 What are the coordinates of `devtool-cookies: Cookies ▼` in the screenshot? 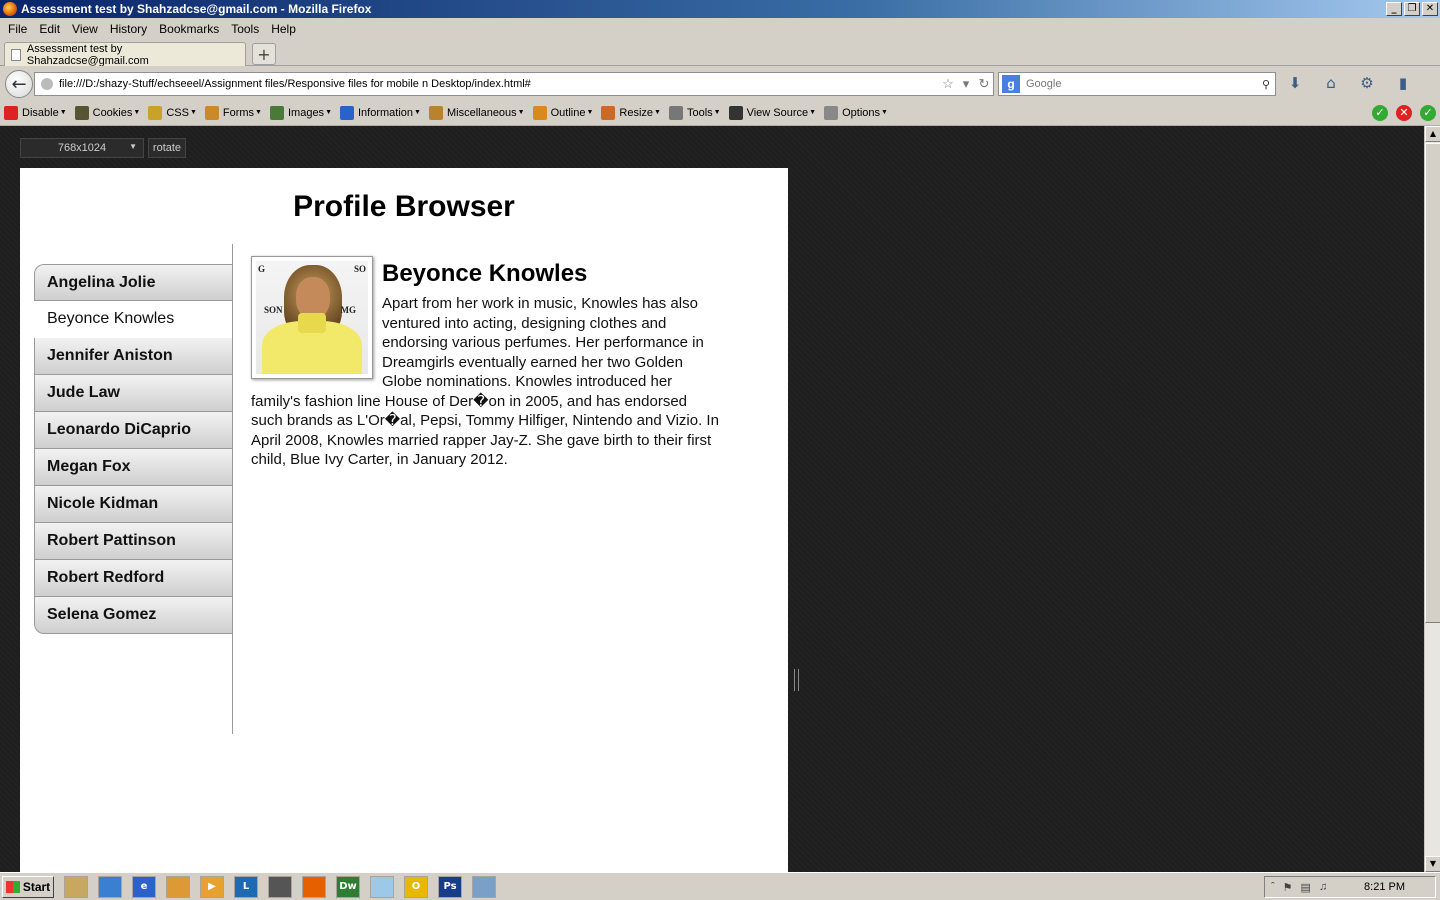 It's located at (107, 112).